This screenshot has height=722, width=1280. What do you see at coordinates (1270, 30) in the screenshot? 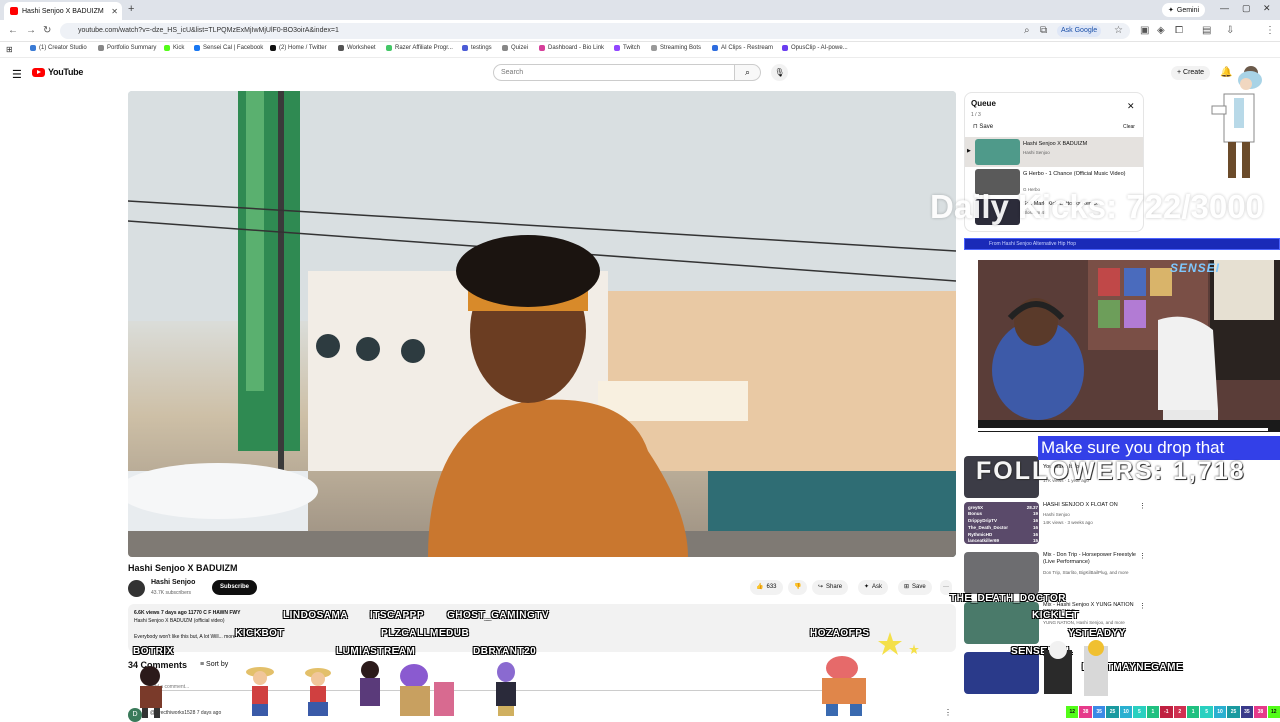
I see `menu-kebab-icon: ⋮` at bounding box center [1270, 30].